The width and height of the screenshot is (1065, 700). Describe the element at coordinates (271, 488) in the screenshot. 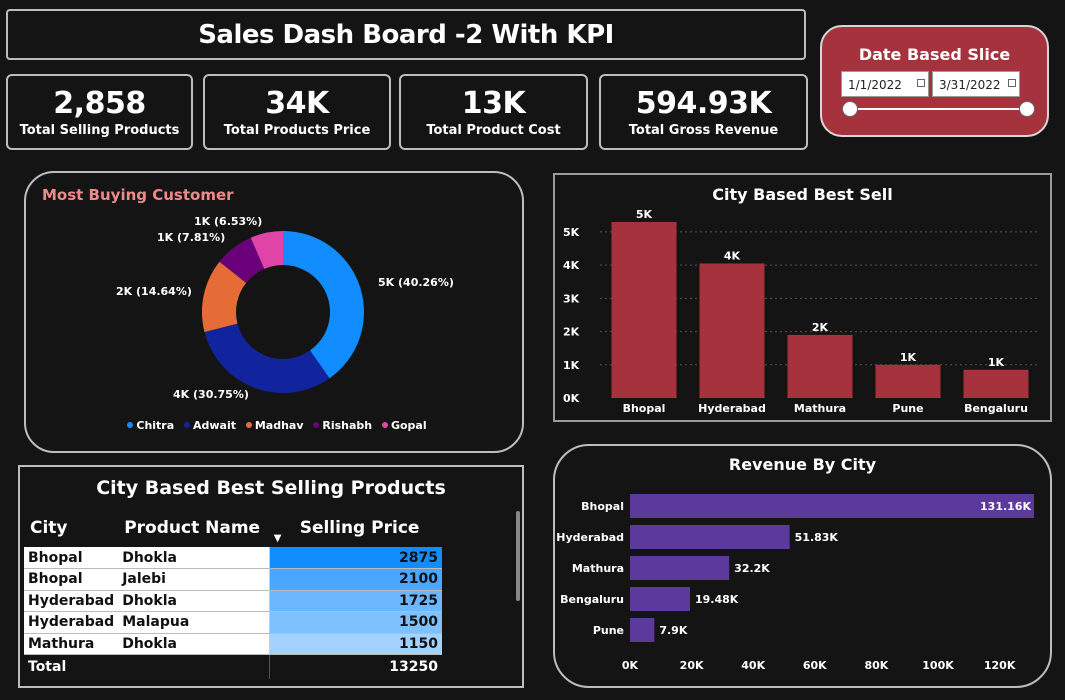

I see `table-title: City Based Best Selling Products` at that location.